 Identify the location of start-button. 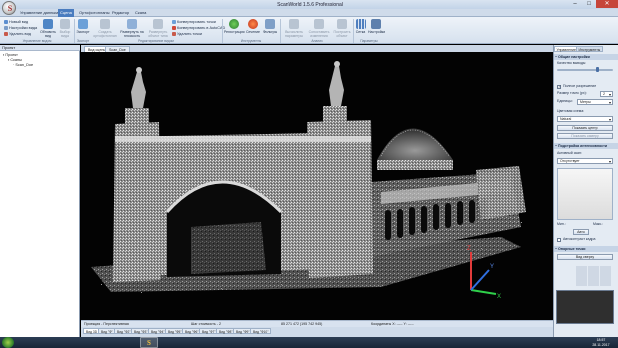
(8, 342).